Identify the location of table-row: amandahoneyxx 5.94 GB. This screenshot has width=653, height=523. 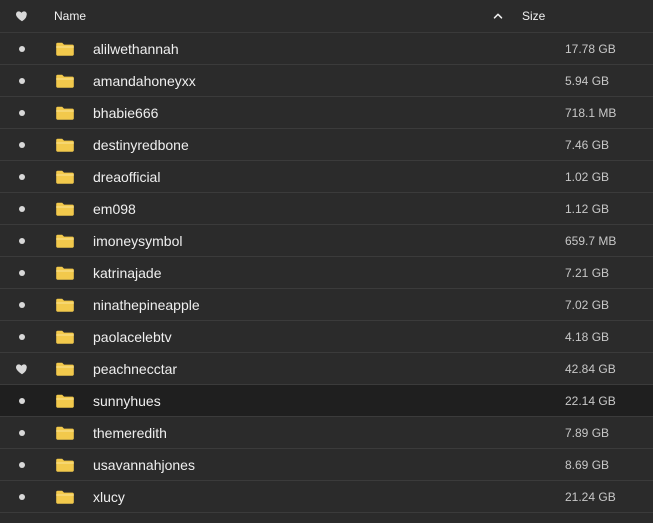
(326, 81).